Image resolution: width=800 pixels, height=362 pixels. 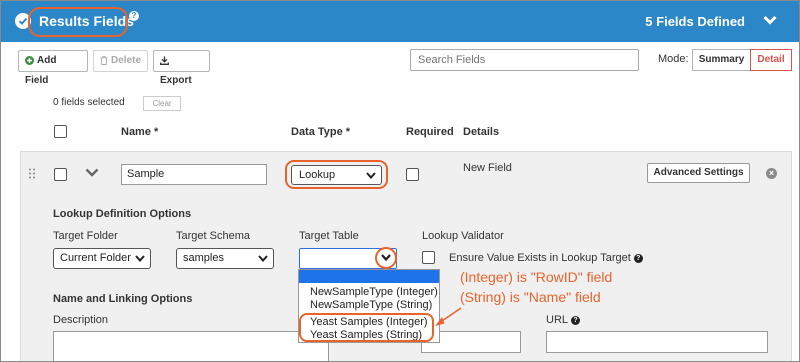 I want to click on target-folder-select: Current Folder, so click(x=102, y=258).